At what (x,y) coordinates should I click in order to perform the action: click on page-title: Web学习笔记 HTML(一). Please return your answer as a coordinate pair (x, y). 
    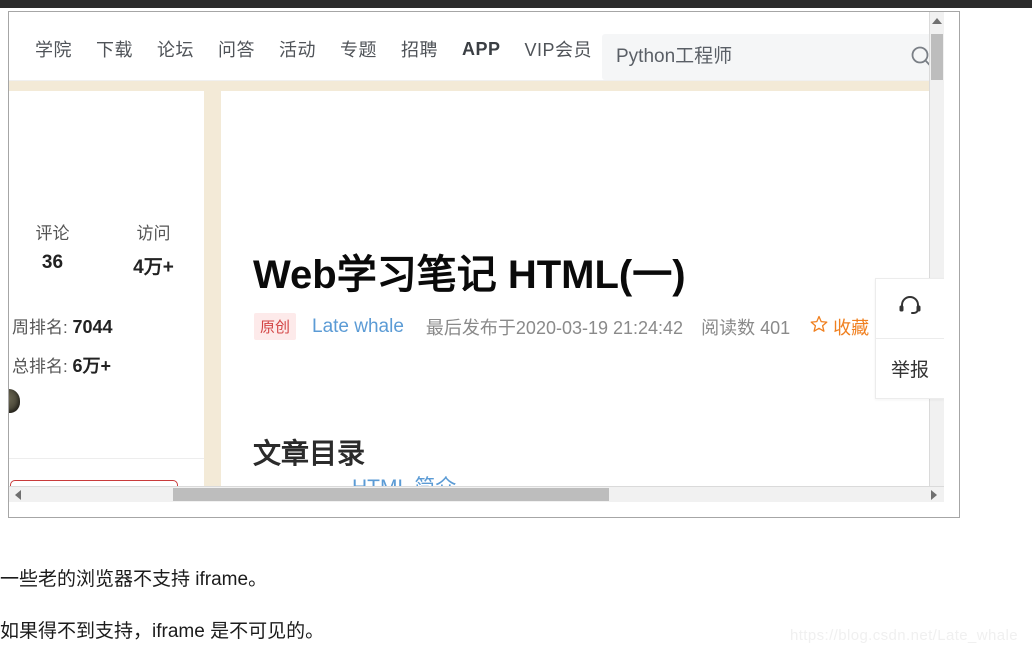
    Looking at the image, I should click on (469, 274).